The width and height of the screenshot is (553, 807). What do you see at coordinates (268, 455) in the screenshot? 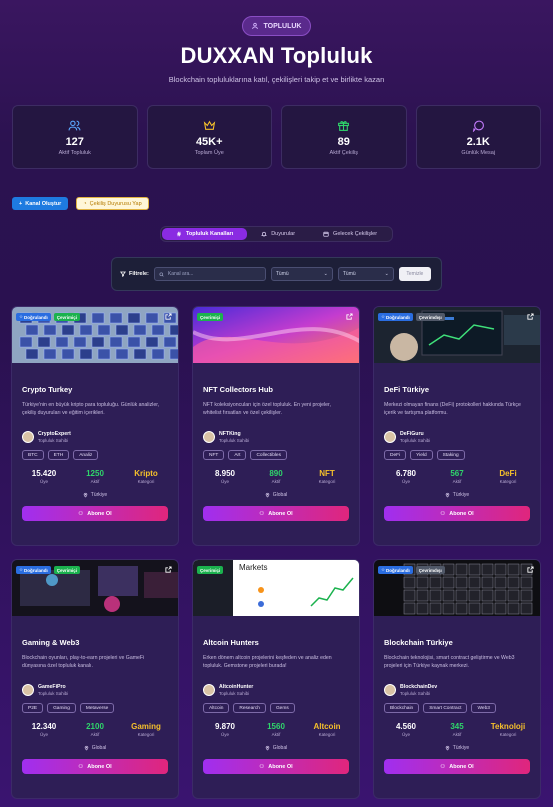
I see `tag-chip: Collectibles` at bounding box center [268, 455].